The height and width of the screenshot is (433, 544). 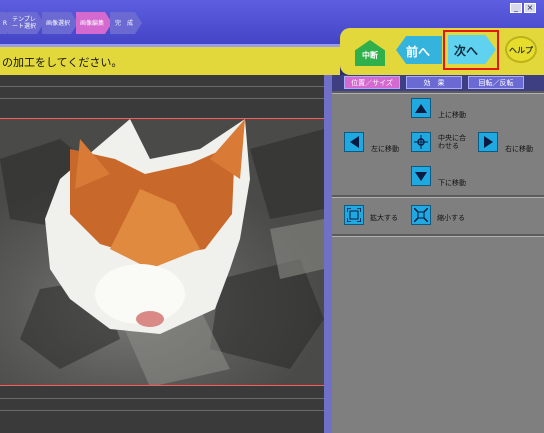 I want to click on step-image-edit: 画像編集, so click(x=94, y=23).